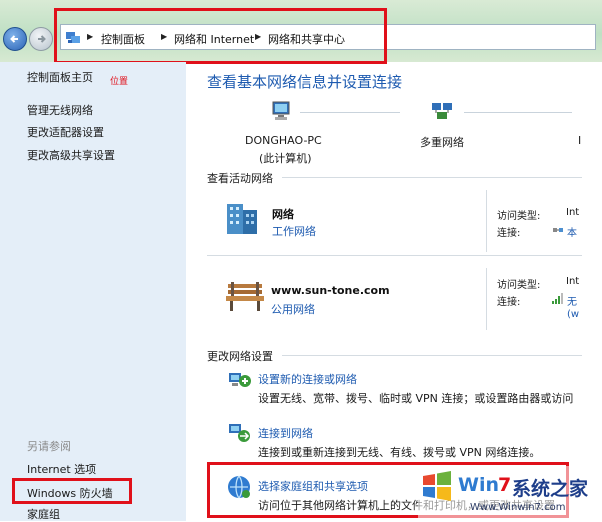  Describe the element at coordinates (572, 231) in the screenshot. I see `connection-value: 本` at that location.